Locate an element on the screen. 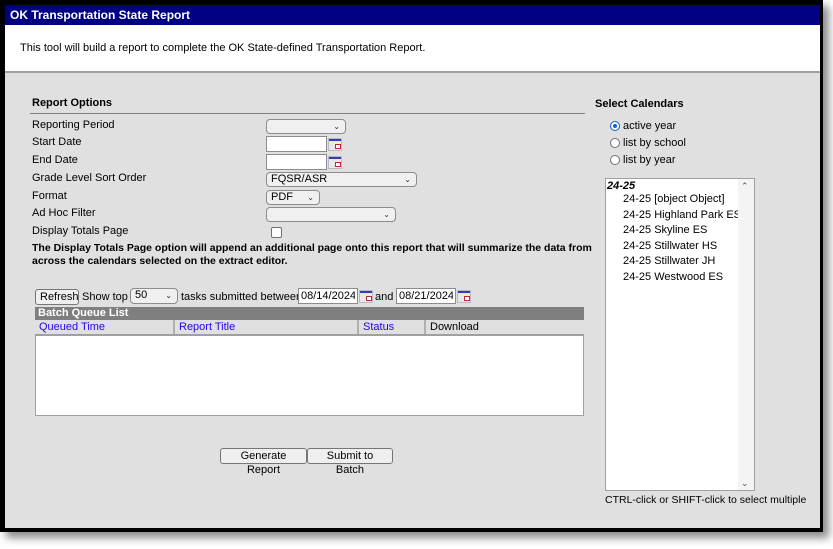 This screenshot has width=833, height=549. ad-hoc-filter-select: ⌄ is located at coordinates (331, 214).